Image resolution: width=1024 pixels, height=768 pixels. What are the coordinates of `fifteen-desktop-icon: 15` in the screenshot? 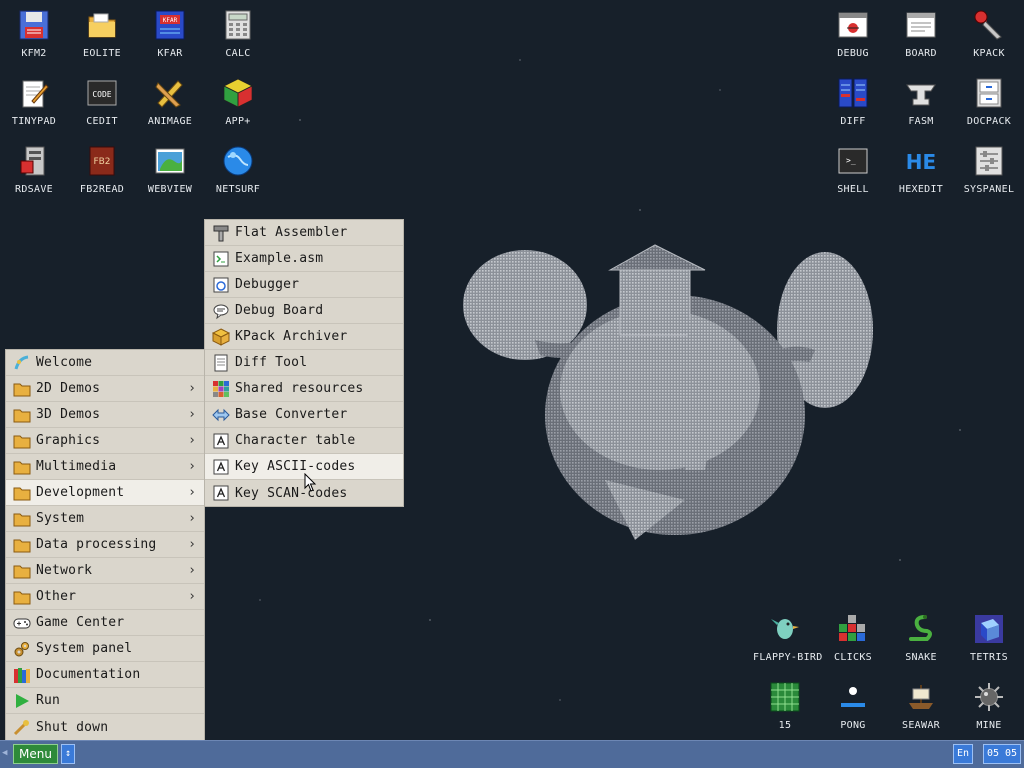 It's located at (785, 701).